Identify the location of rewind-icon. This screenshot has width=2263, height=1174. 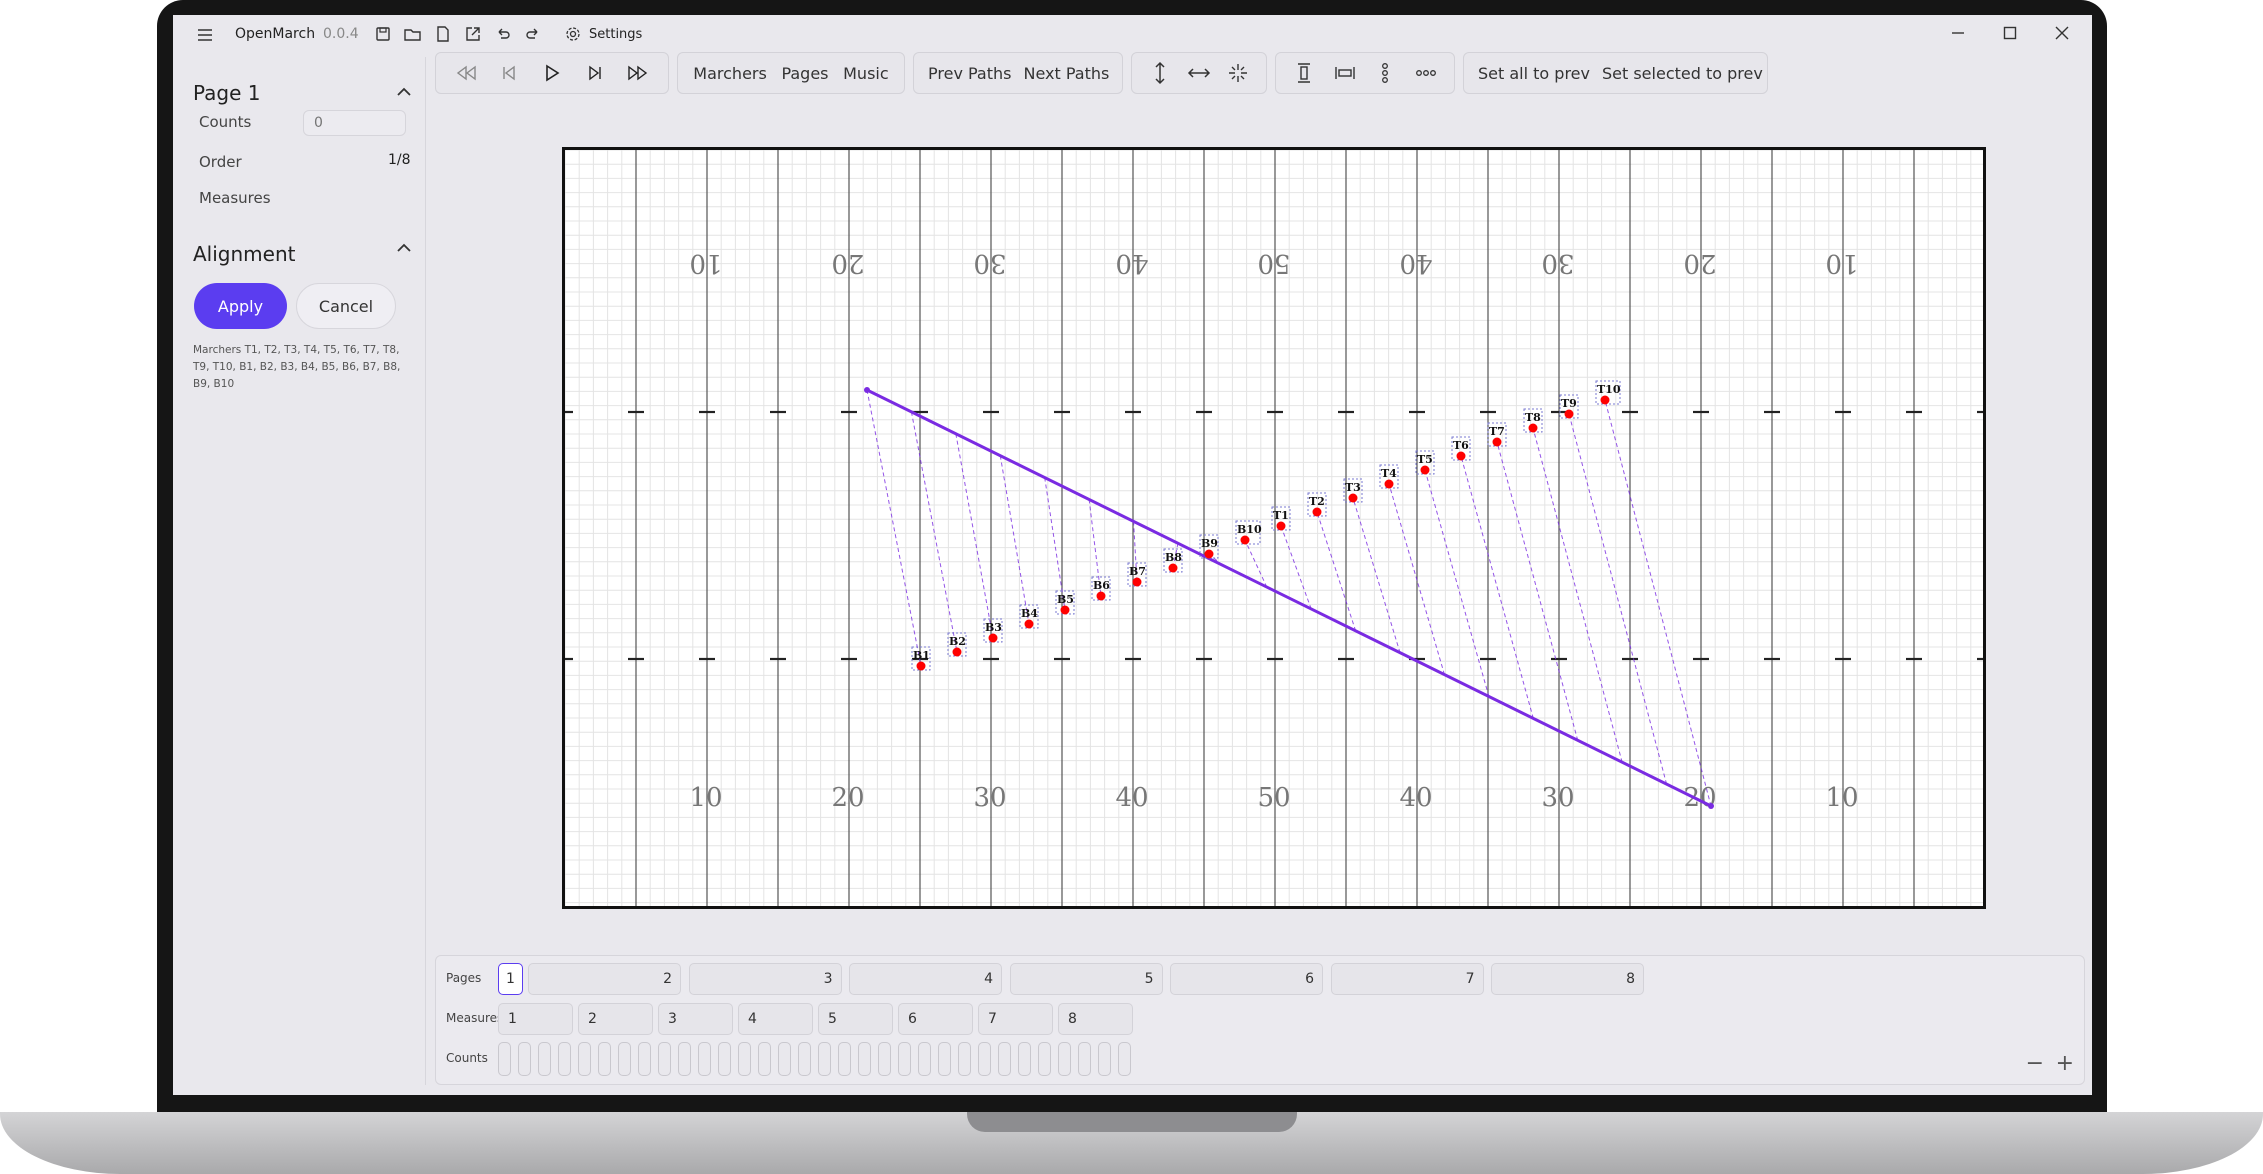
(466, 73).